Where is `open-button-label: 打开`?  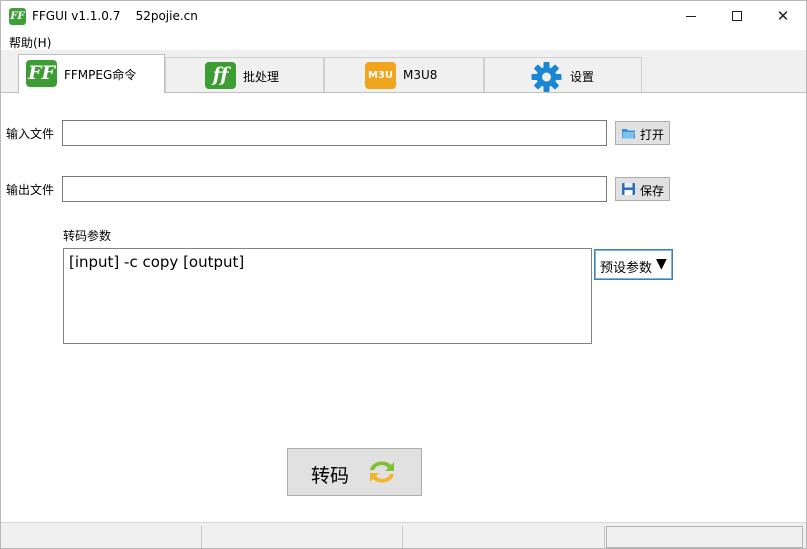
open-button-label: 打开 is located at coordinates (652, 135).